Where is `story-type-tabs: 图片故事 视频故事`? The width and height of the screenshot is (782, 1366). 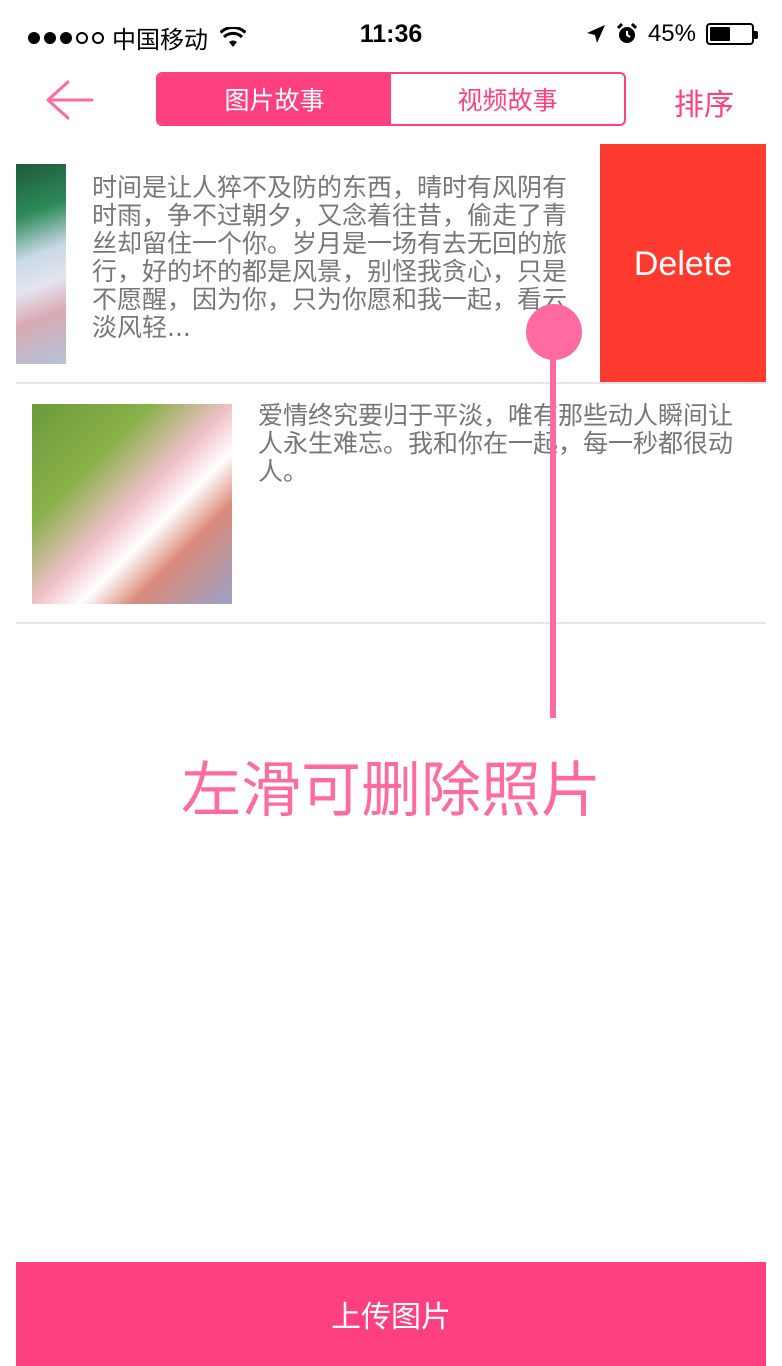 story-type-tabs: 图片故事 视频故事 is located at coordinates (391, 99).